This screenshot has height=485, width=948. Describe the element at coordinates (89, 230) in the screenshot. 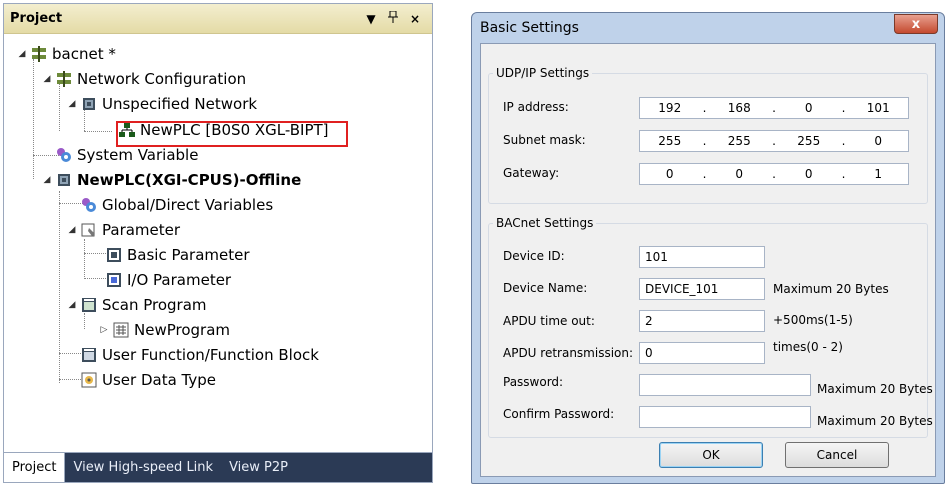

I see `parameter-icon` at that location.